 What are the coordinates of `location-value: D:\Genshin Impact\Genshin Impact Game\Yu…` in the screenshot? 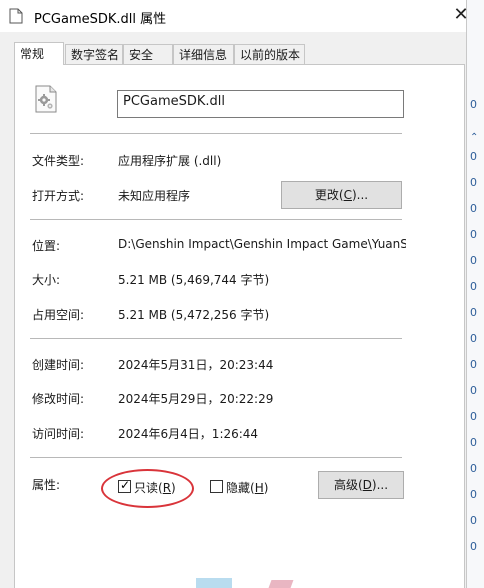 It's located at (262, 244).